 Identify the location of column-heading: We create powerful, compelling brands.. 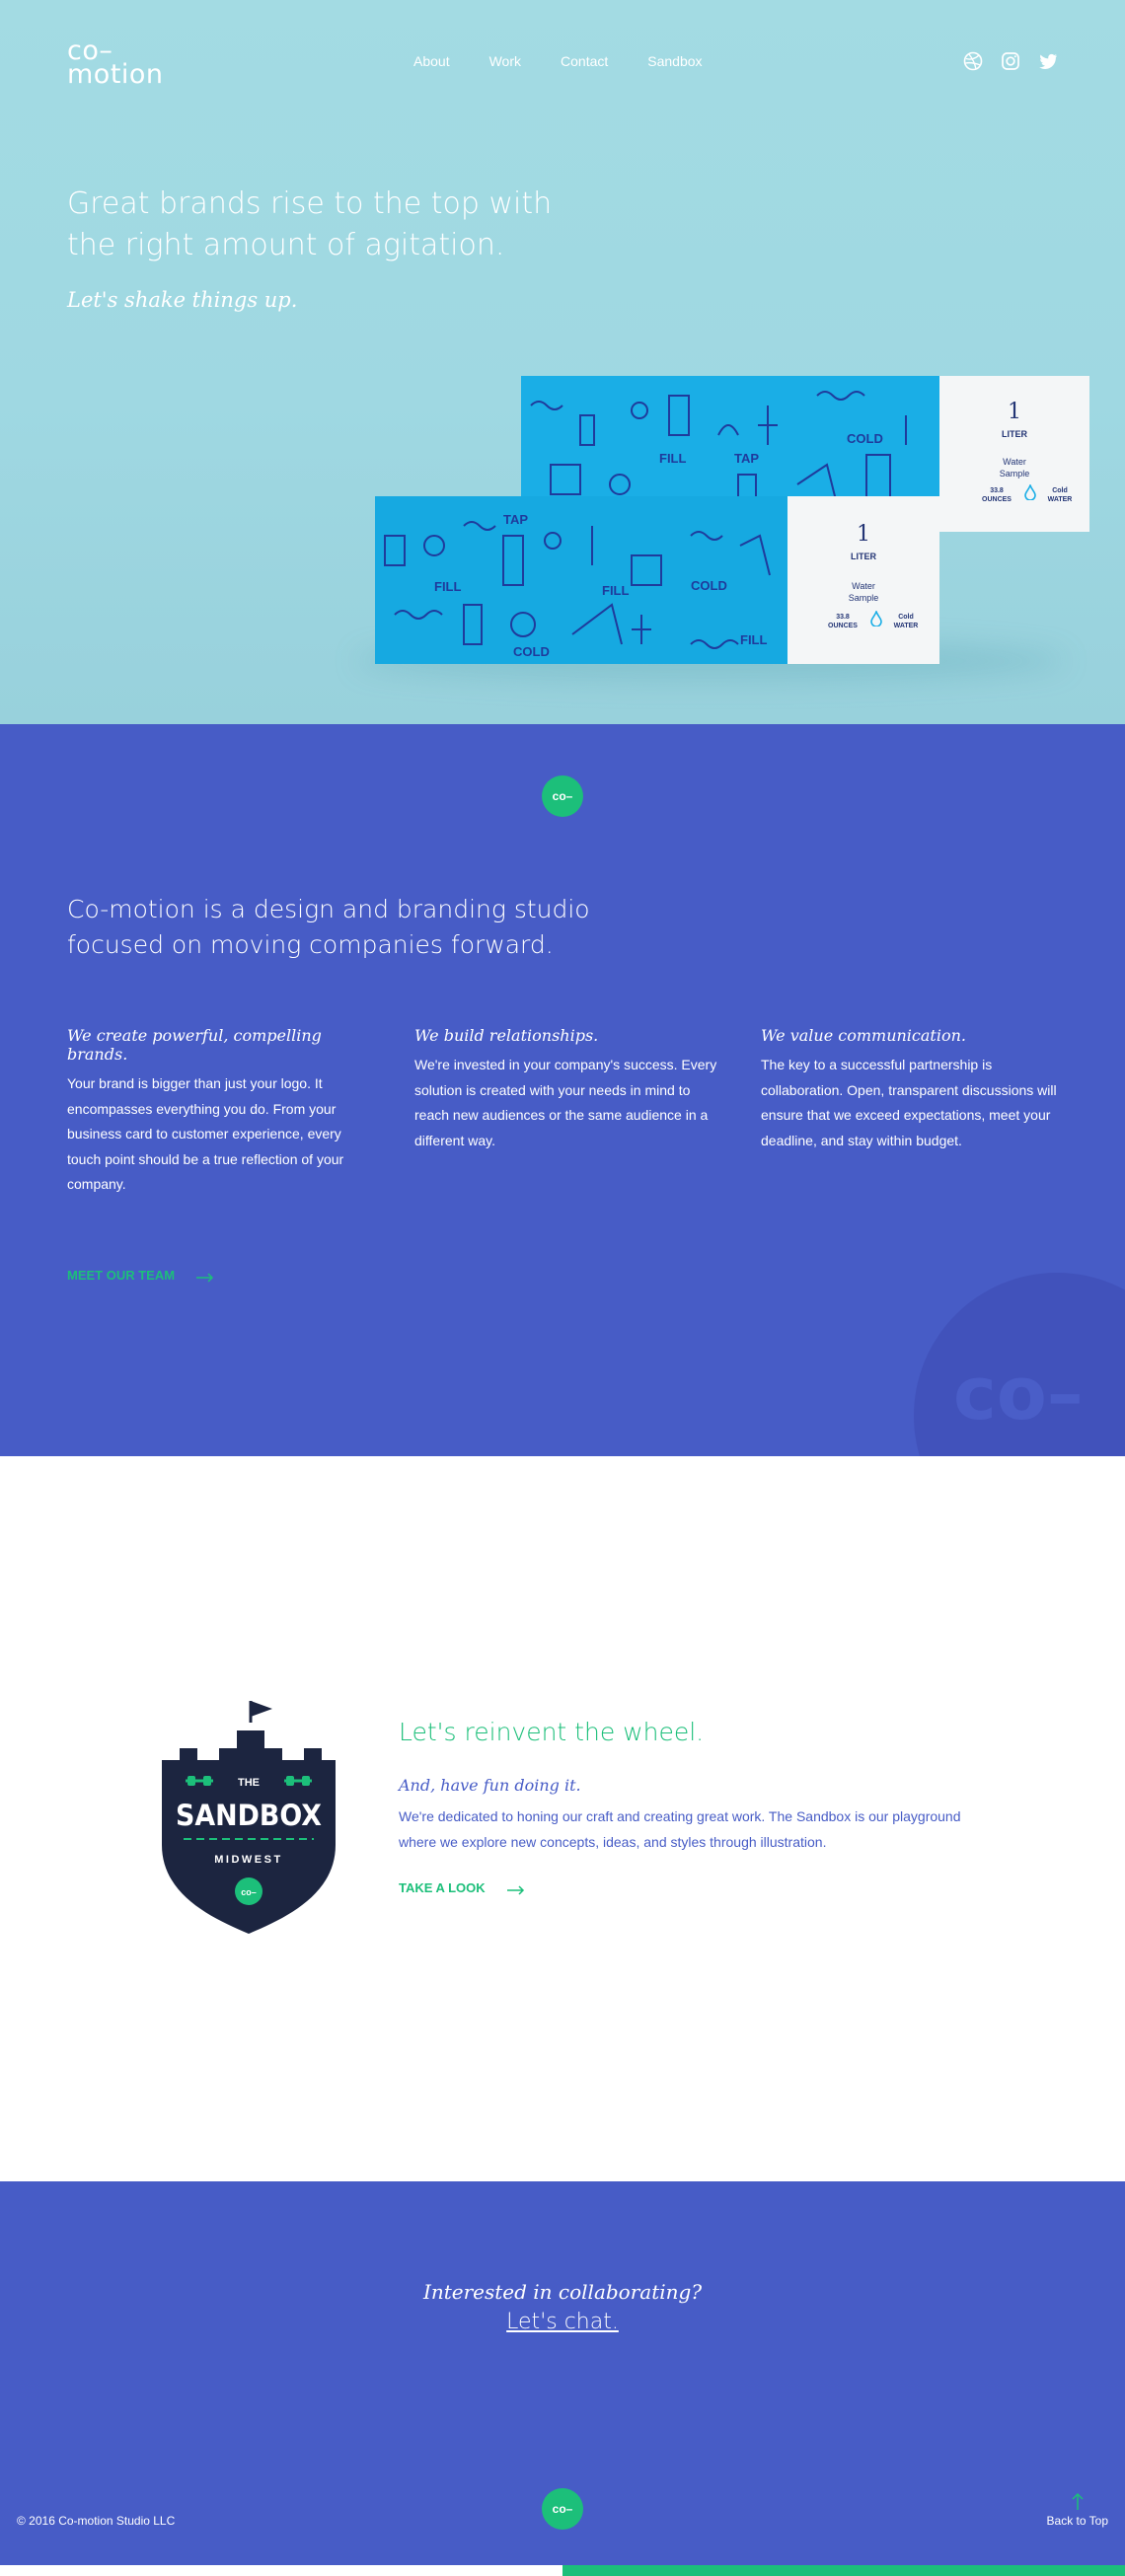
(195, 1045).